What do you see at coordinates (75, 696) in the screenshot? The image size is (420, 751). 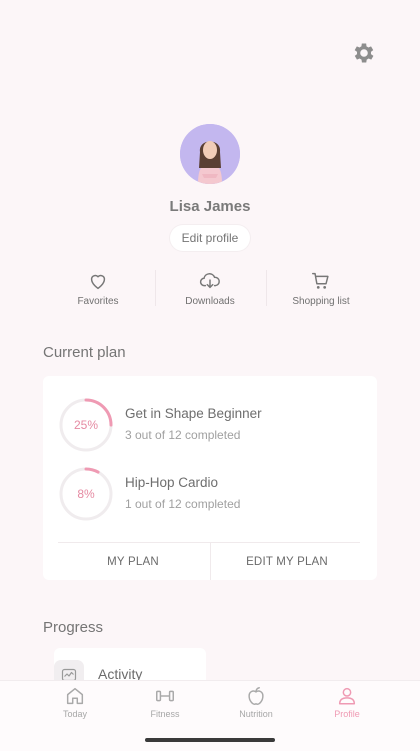 I see `home-icon` at bounding box center [75, 696].